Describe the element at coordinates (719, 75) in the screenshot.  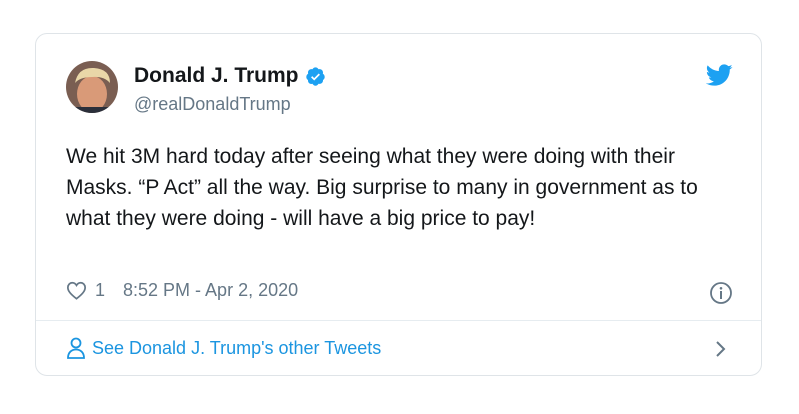
I see `twitter-bird-icon` at that location.